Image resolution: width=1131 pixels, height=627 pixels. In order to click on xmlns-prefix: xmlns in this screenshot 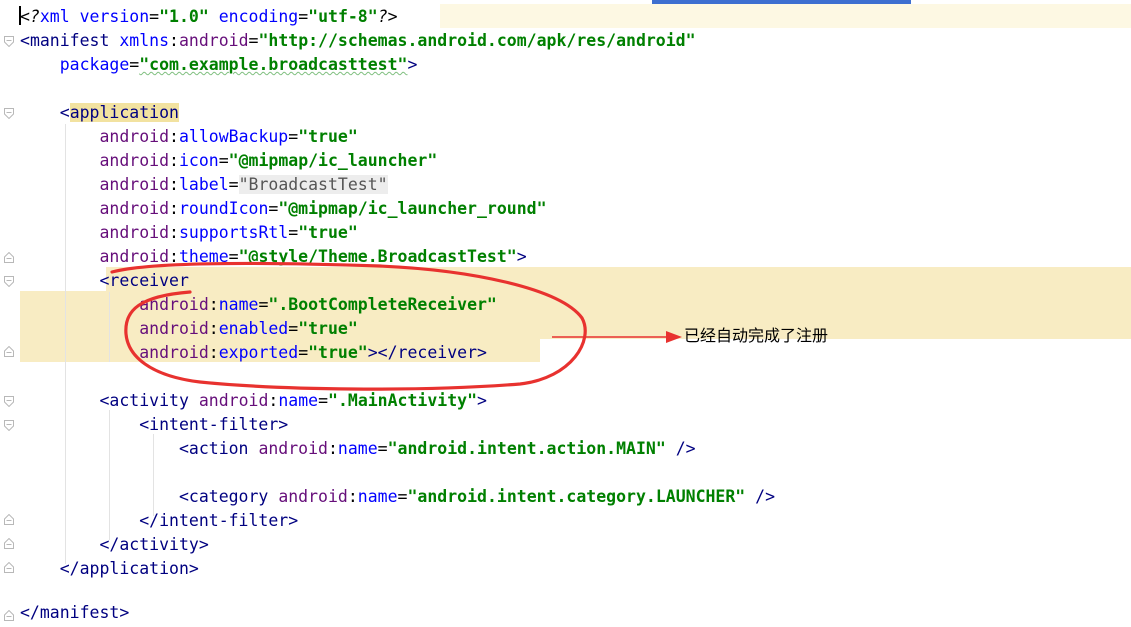, I will do `click(144, 40)`.